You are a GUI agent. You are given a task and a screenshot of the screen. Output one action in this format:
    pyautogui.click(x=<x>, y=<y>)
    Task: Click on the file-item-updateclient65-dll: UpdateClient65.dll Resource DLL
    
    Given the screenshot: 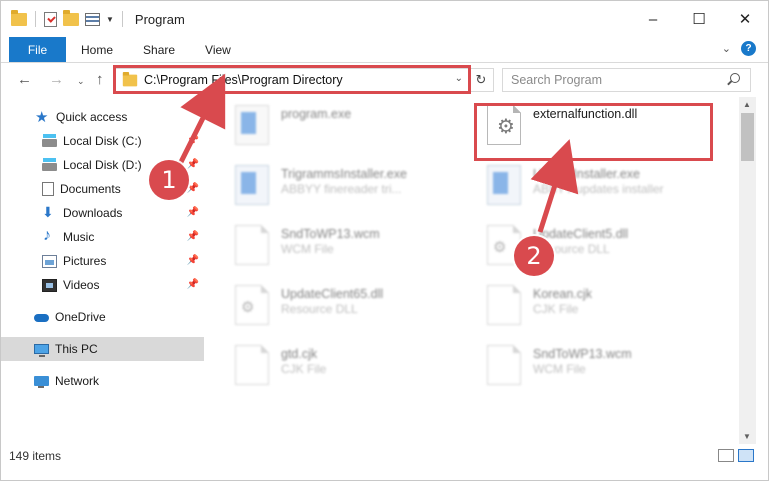 What is the action you would take?
    pyautogui.click(x=333, y=304)
    